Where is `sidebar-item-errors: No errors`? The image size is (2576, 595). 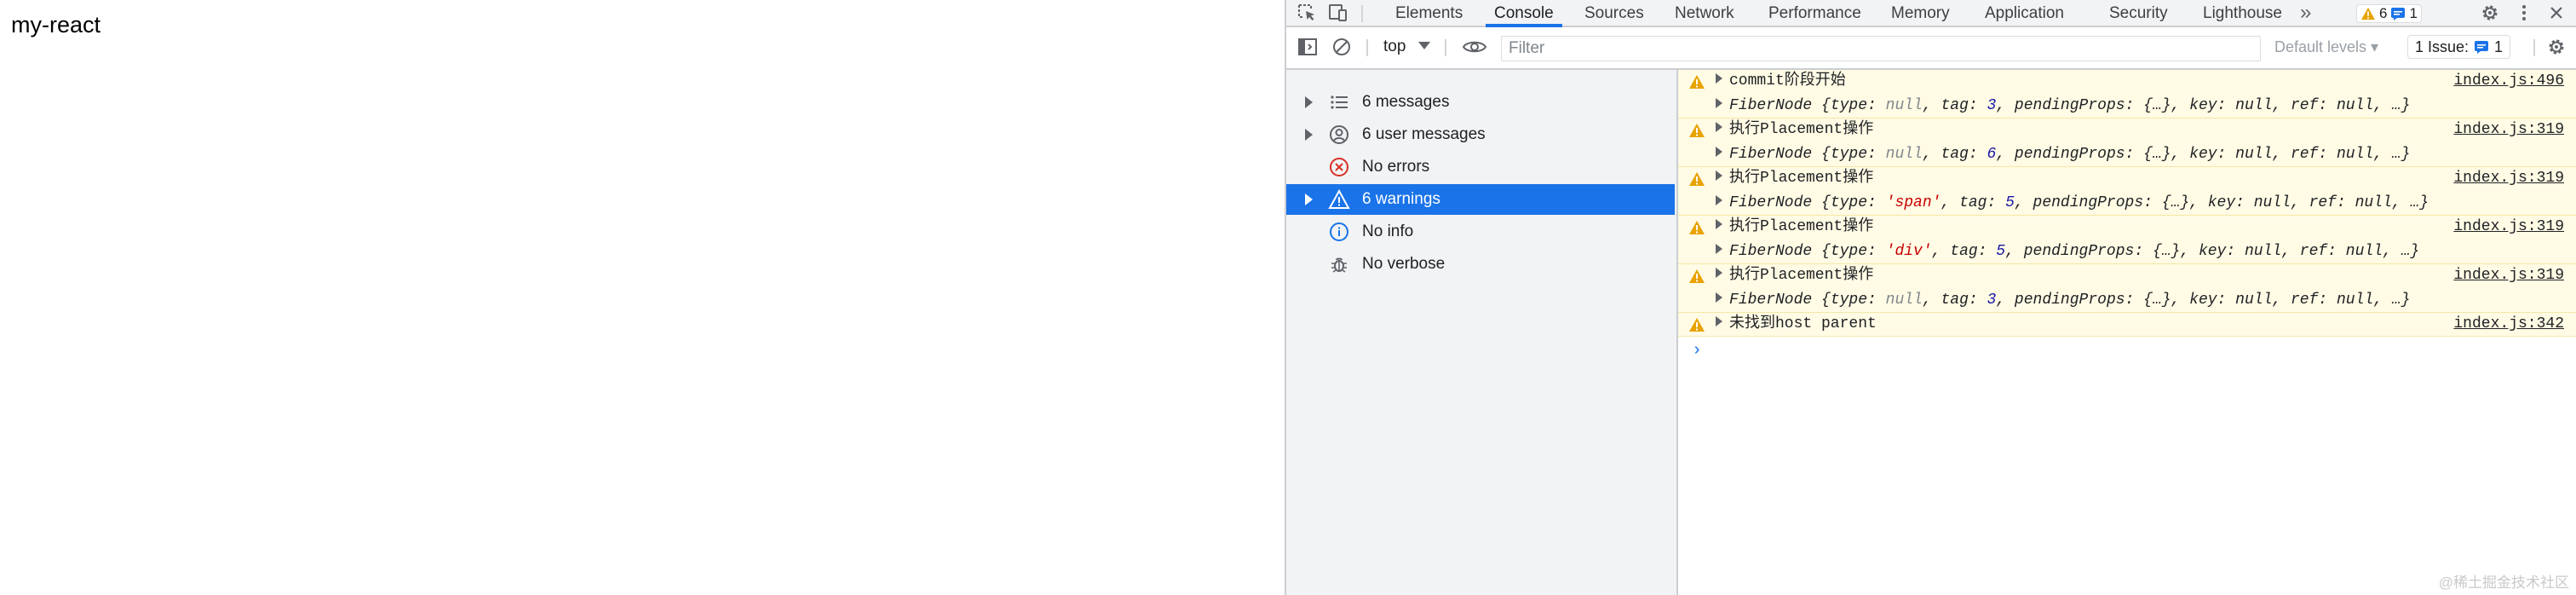 sidebar-item-errors: No errors is located at coordinates (1481, 167).